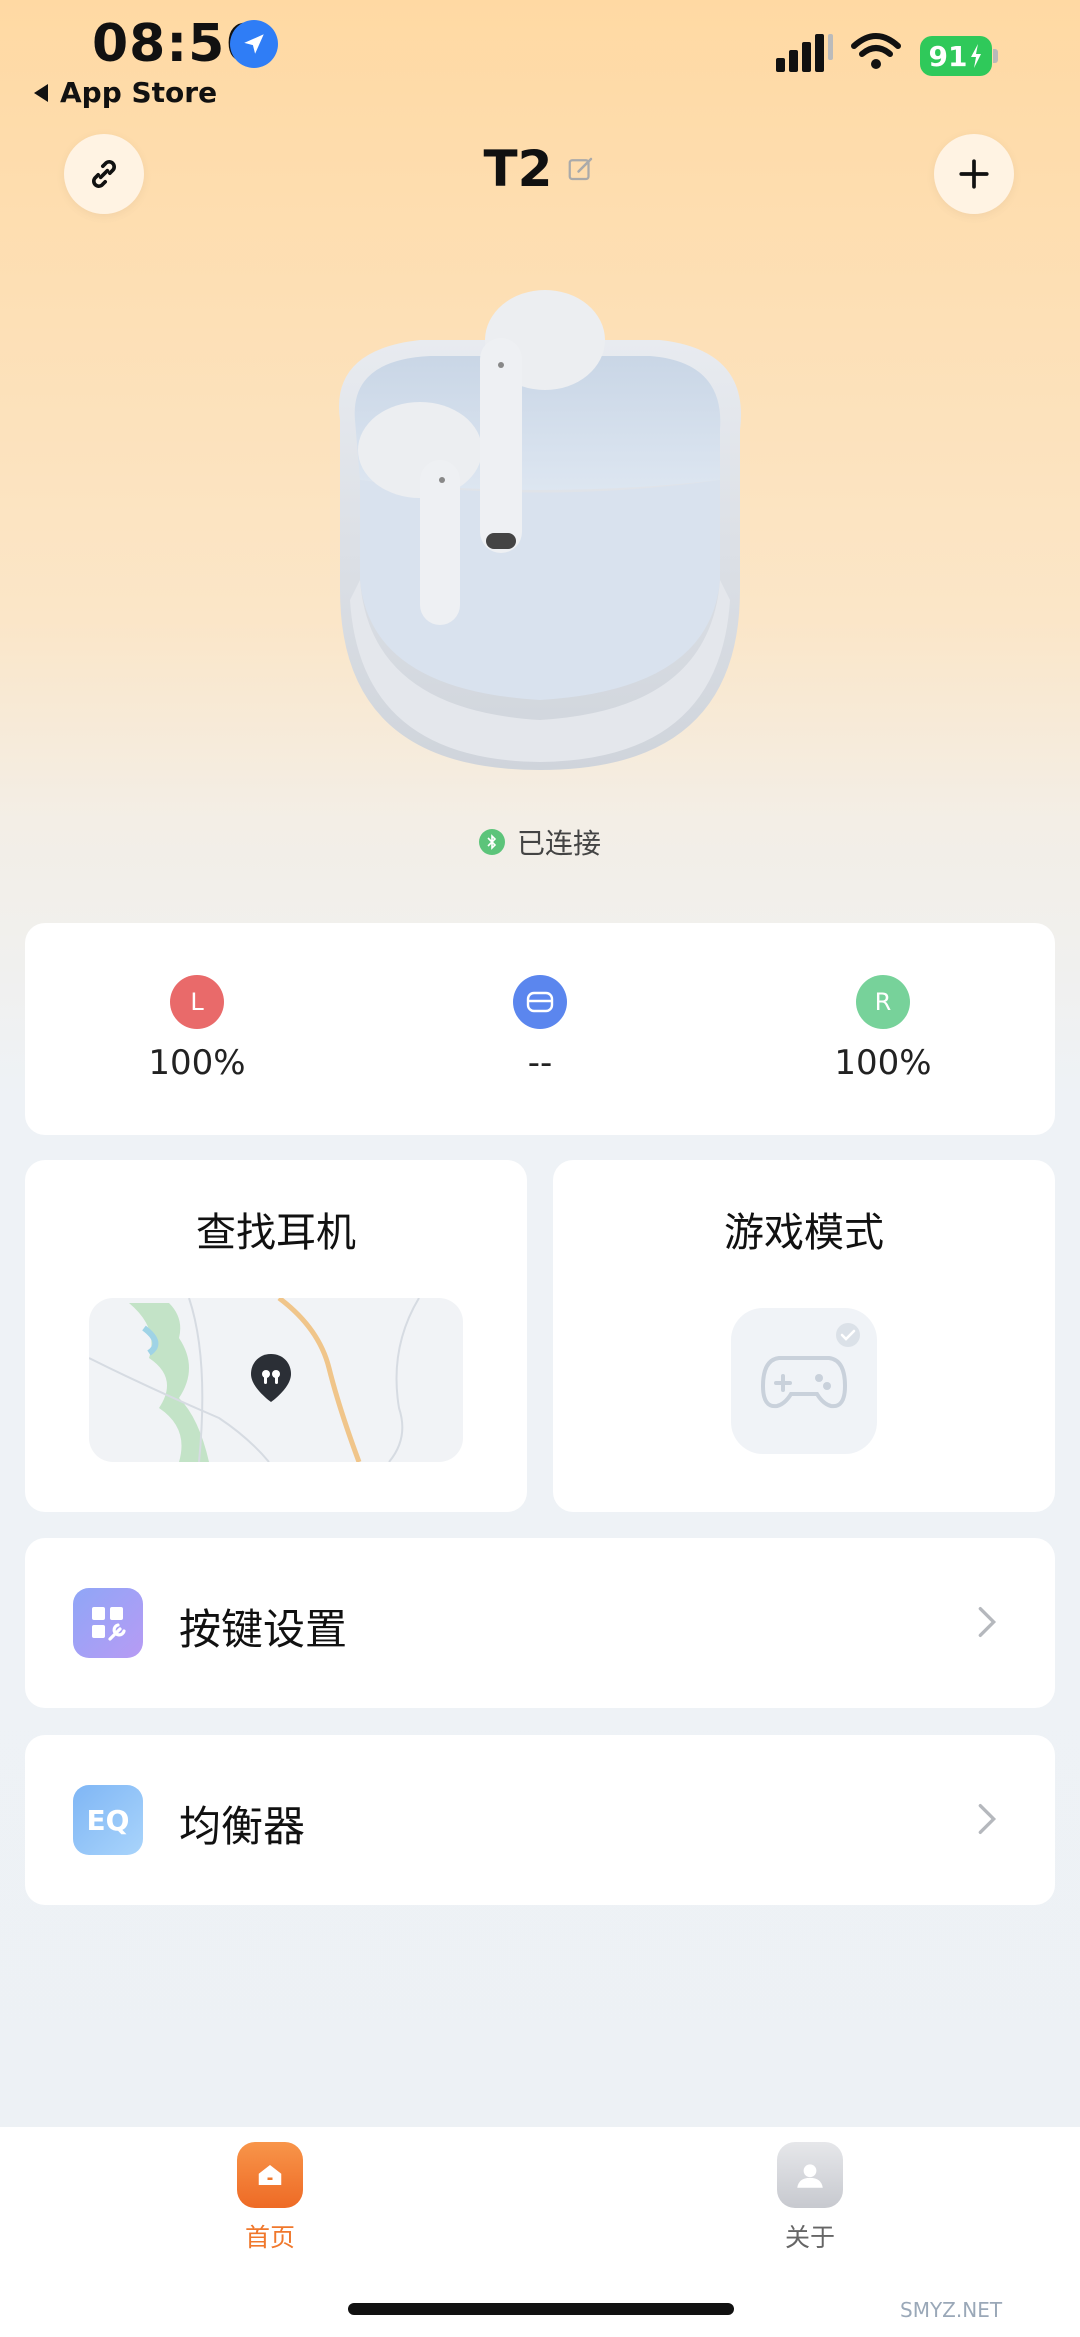 The height and width of the screenshot is (2337, 1080). What do you see at coordinates (263, 1629) in the screenshot?
I see `key-settings-label: 按键设置` at bounding box center [263, 1629].